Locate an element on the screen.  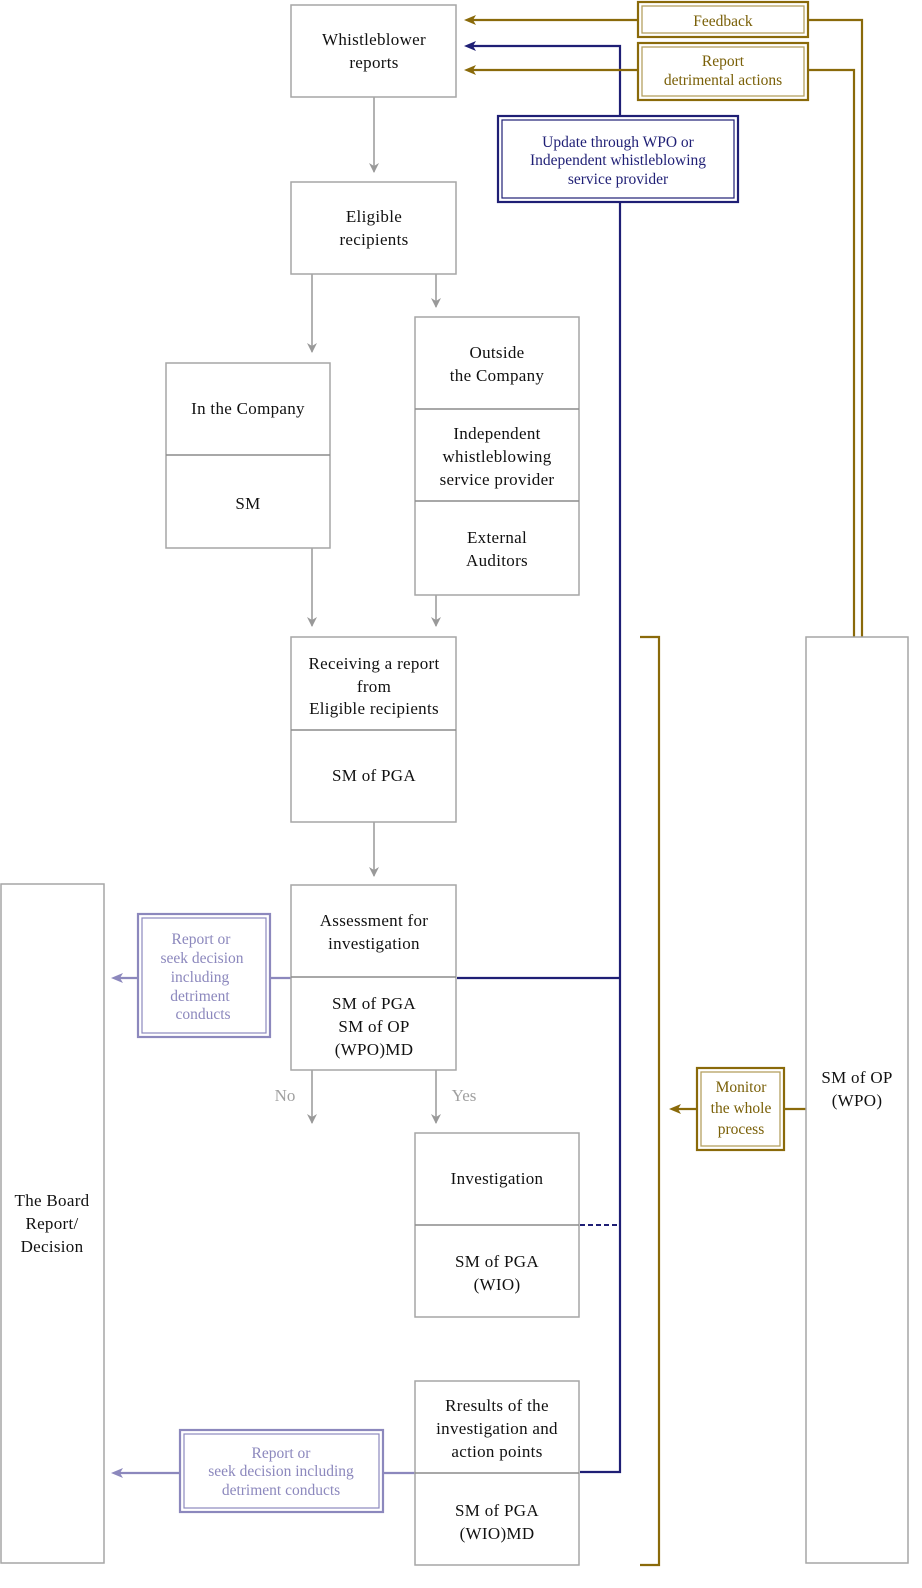
label-text: seek decision is located at coordinates (201, 958).